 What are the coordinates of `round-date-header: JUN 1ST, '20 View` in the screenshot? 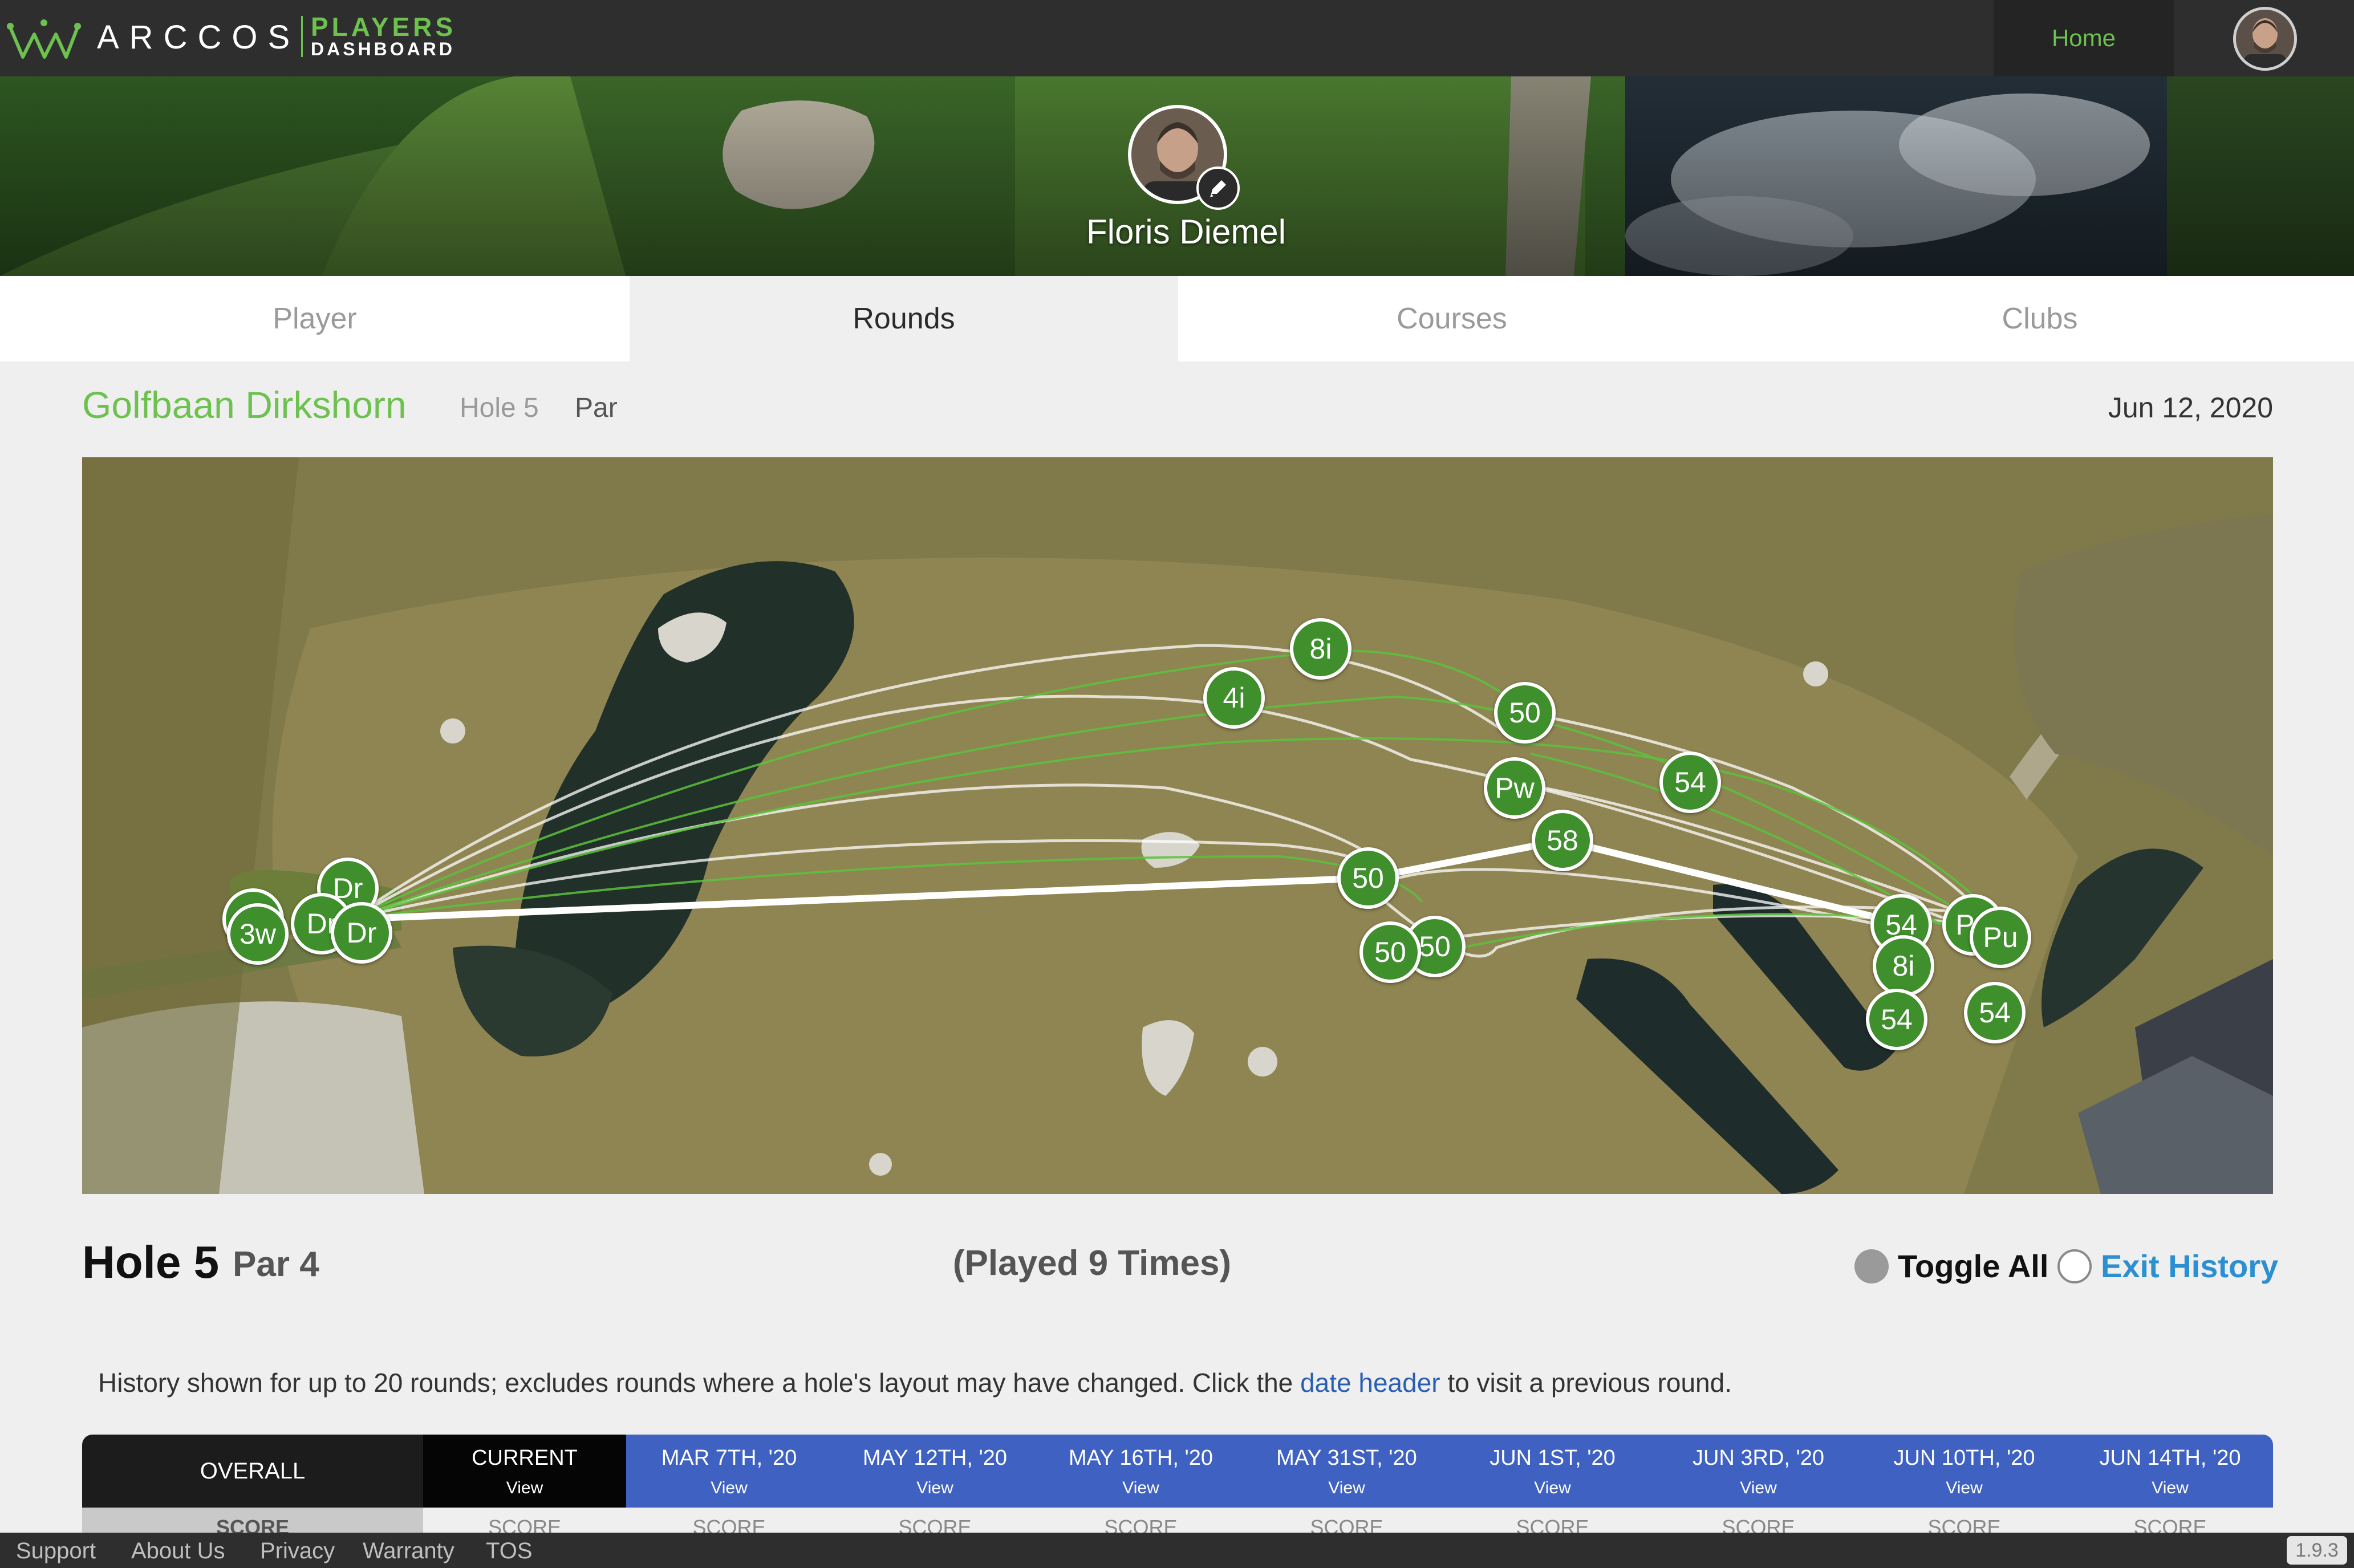 It's located at (1552, 1472).